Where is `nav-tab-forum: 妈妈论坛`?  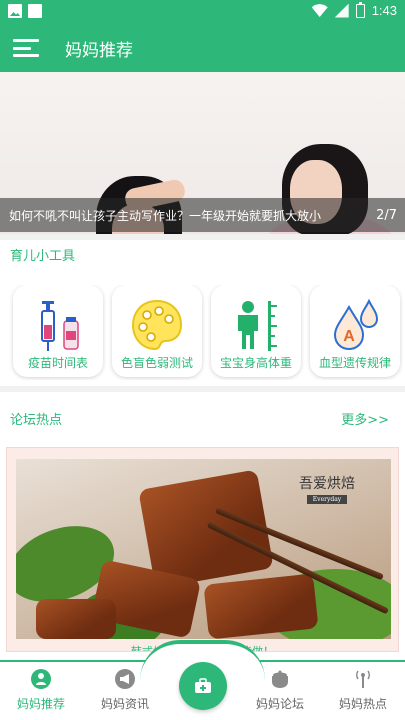 nav-tab-forum: 妈妈论坛 is located at coordinates (280, 690).